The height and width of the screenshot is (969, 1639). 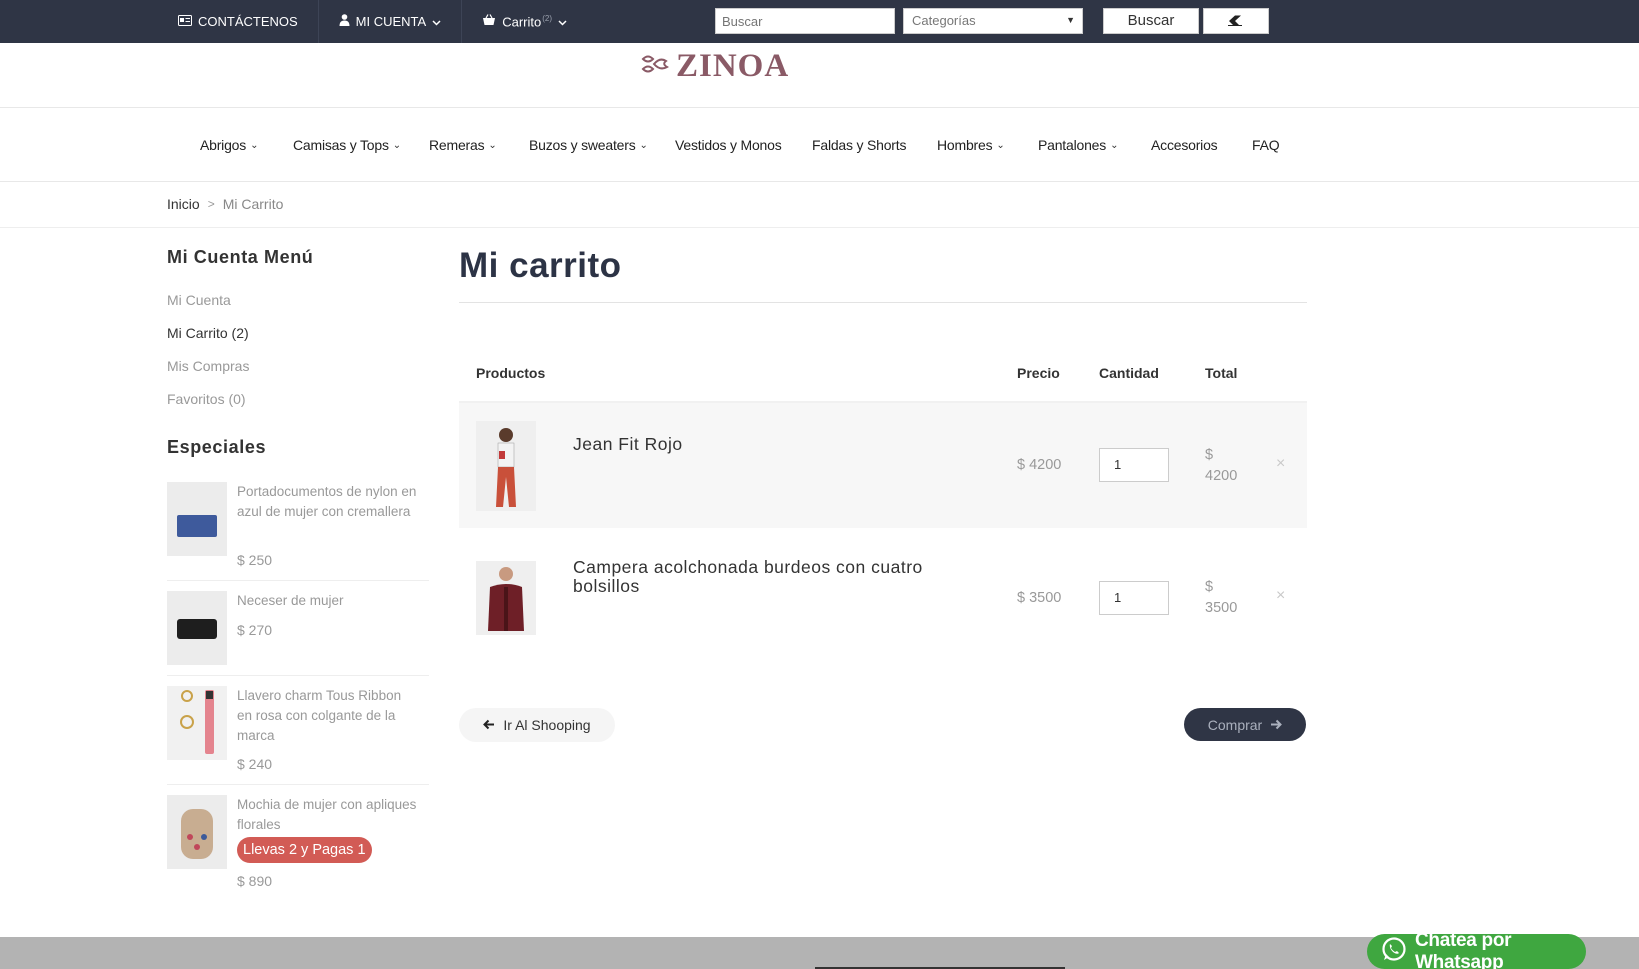 I want to click on nav-item-camisas: Camisas y Tops ⌄, so click(x=347, y=145).